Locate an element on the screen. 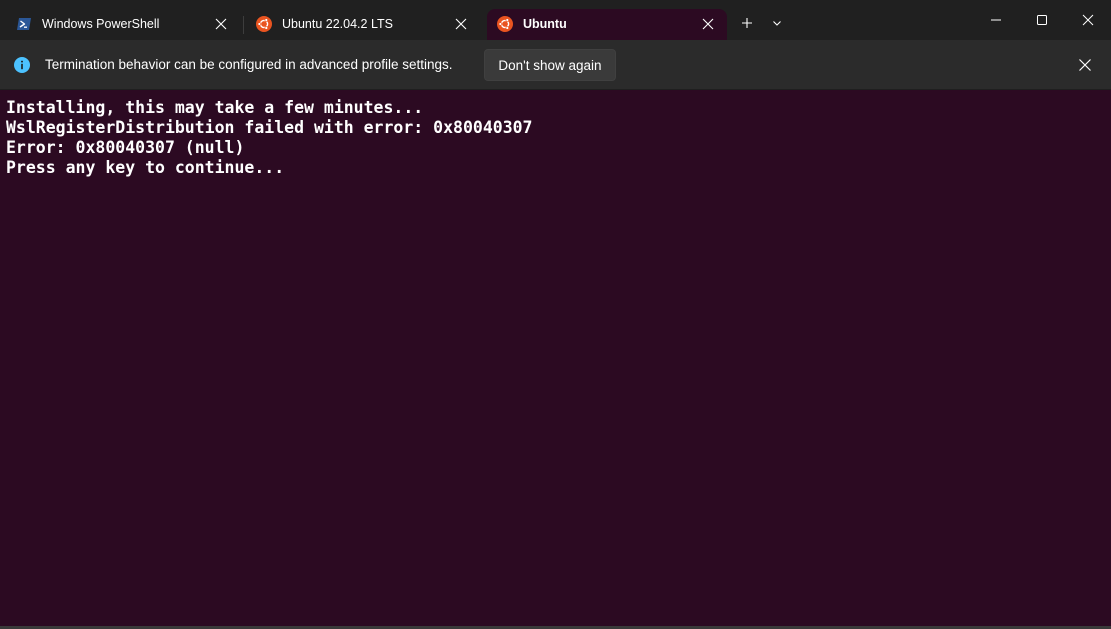 The image size is (1111, 629). tab-divider is located at coordinates (243, 25).